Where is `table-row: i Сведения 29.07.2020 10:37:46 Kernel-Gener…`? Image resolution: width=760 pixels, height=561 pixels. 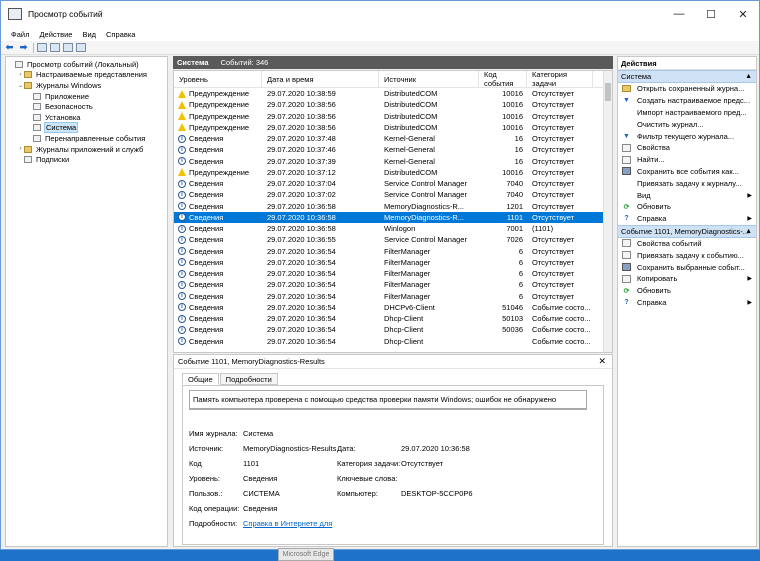
table-row: i Сведения 29.07.2020 10:37:46 Kernel-Gener… is located at coordinates (393, 149).